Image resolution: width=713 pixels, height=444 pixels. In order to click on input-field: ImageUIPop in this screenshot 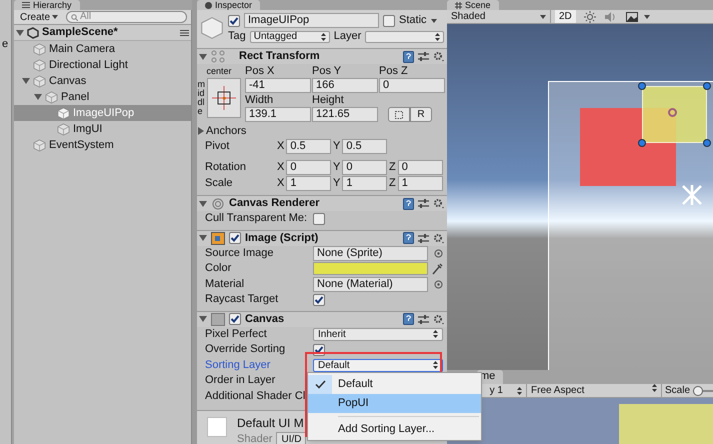, I will do `click(311, 20)`.